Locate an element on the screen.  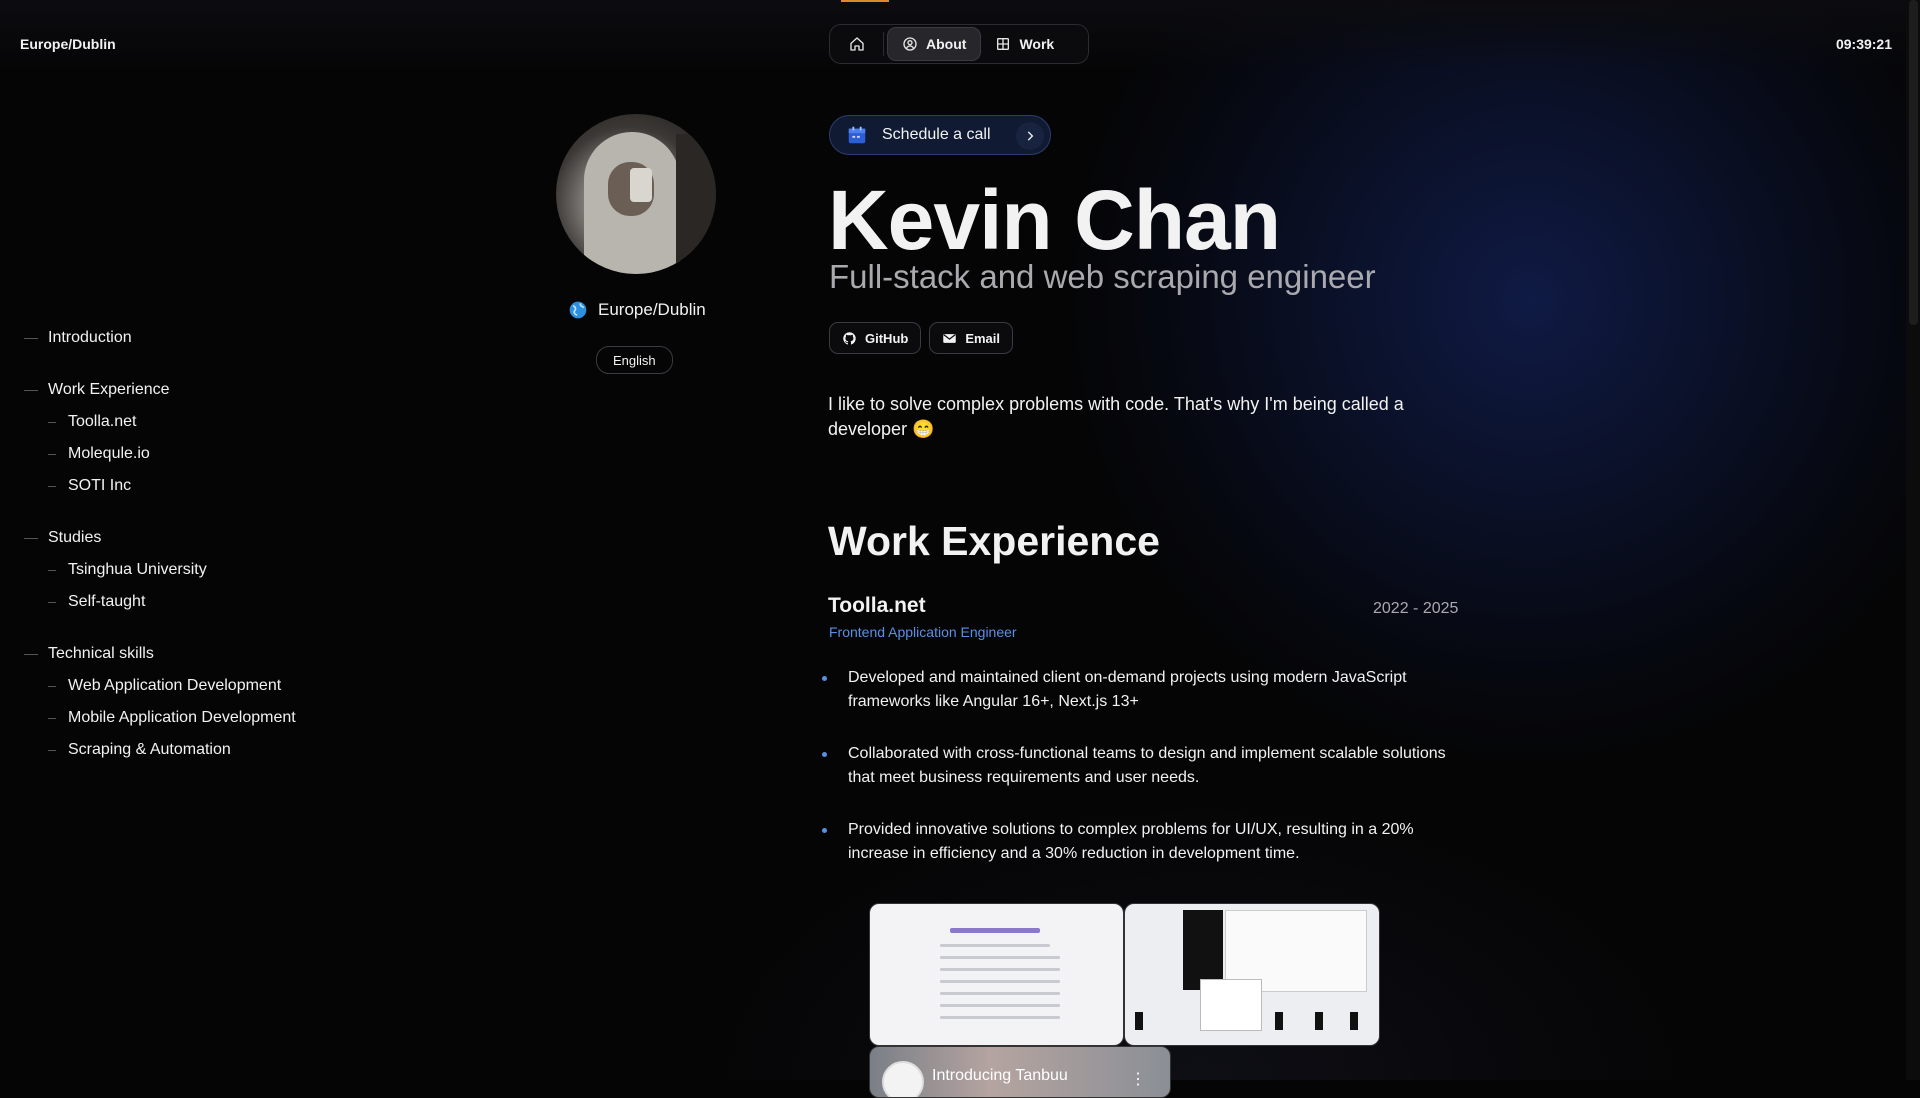
schedule-call-button: Schedule a call is located at coordinates (940, 135).